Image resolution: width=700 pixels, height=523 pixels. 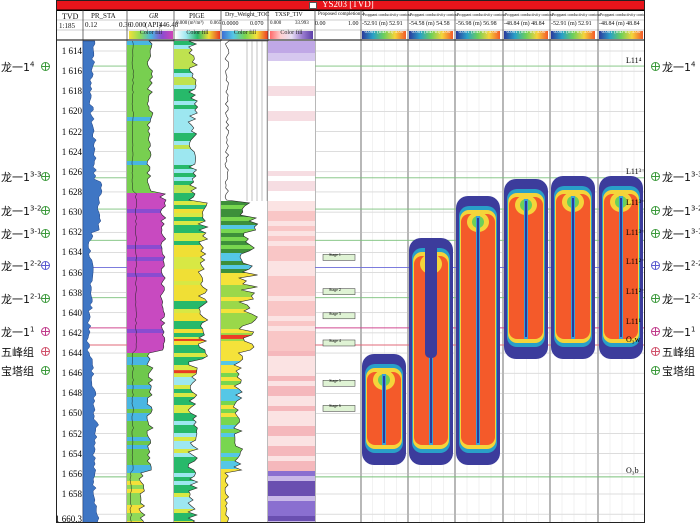 What do you see at coordinates (71, 393) in the screenshot?
I see `depth-tick-label: 1 648` at bounding box center [71, 393].